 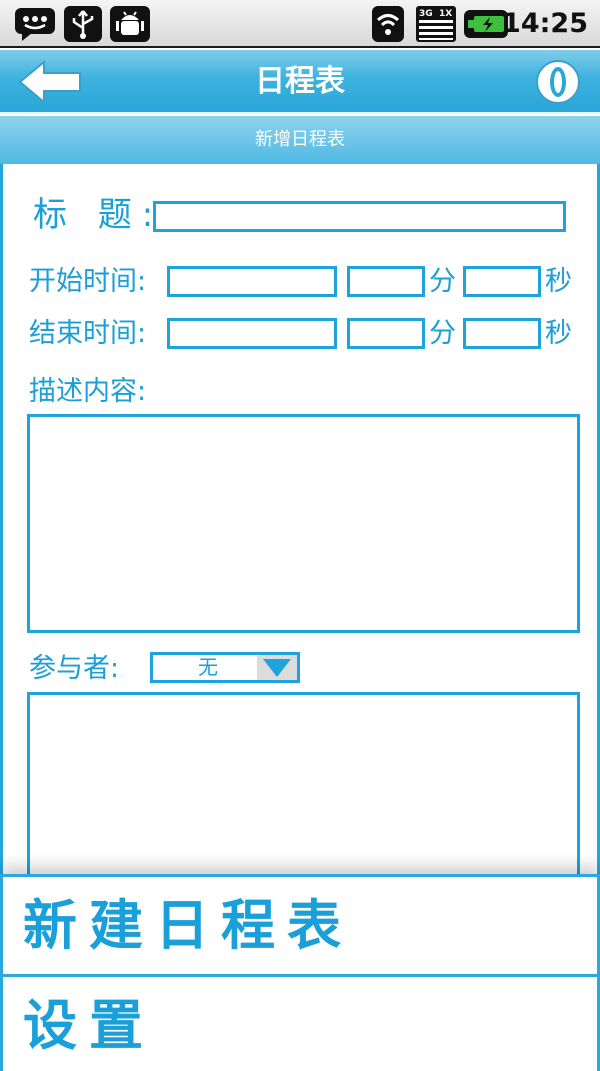 What do you see at coordinates (386, 281) in the screenshot?
I see `start-minute-input` at bounding box center [386, 281].